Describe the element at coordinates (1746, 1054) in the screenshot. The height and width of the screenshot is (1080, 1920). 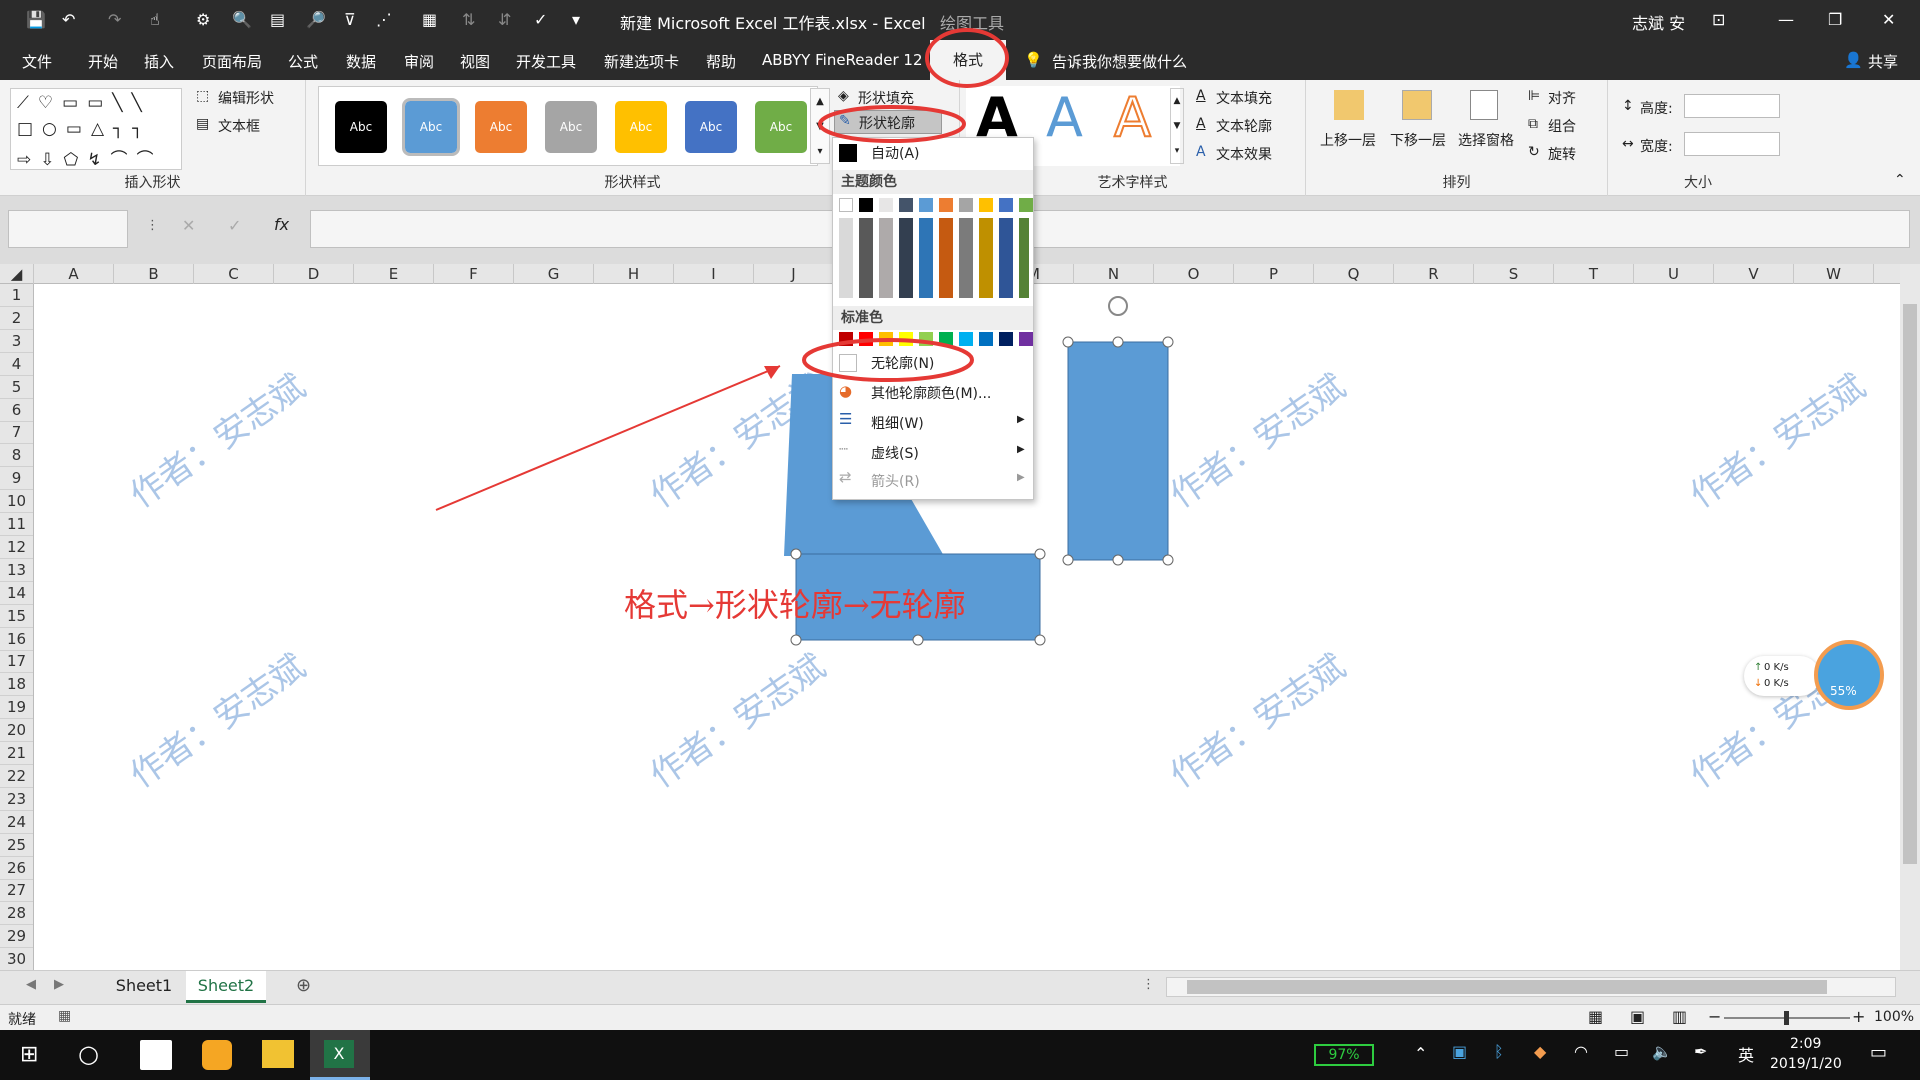
I see `ime-indicator: 英` at that location.